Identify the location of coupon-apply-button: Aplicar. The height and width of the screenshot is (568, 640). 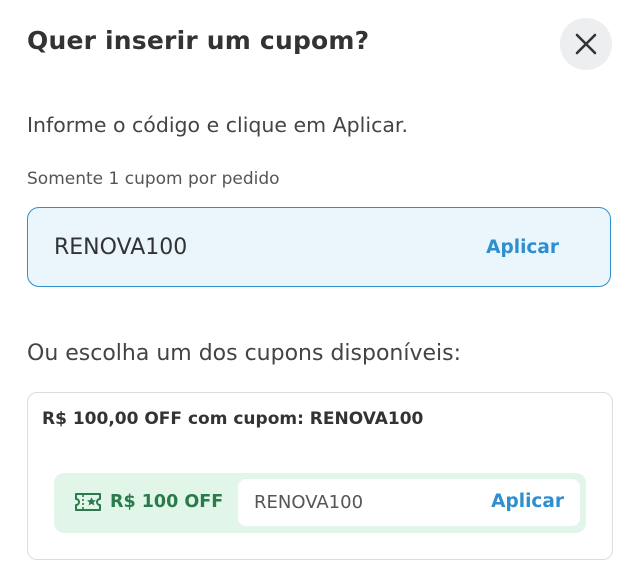
(527, 501).